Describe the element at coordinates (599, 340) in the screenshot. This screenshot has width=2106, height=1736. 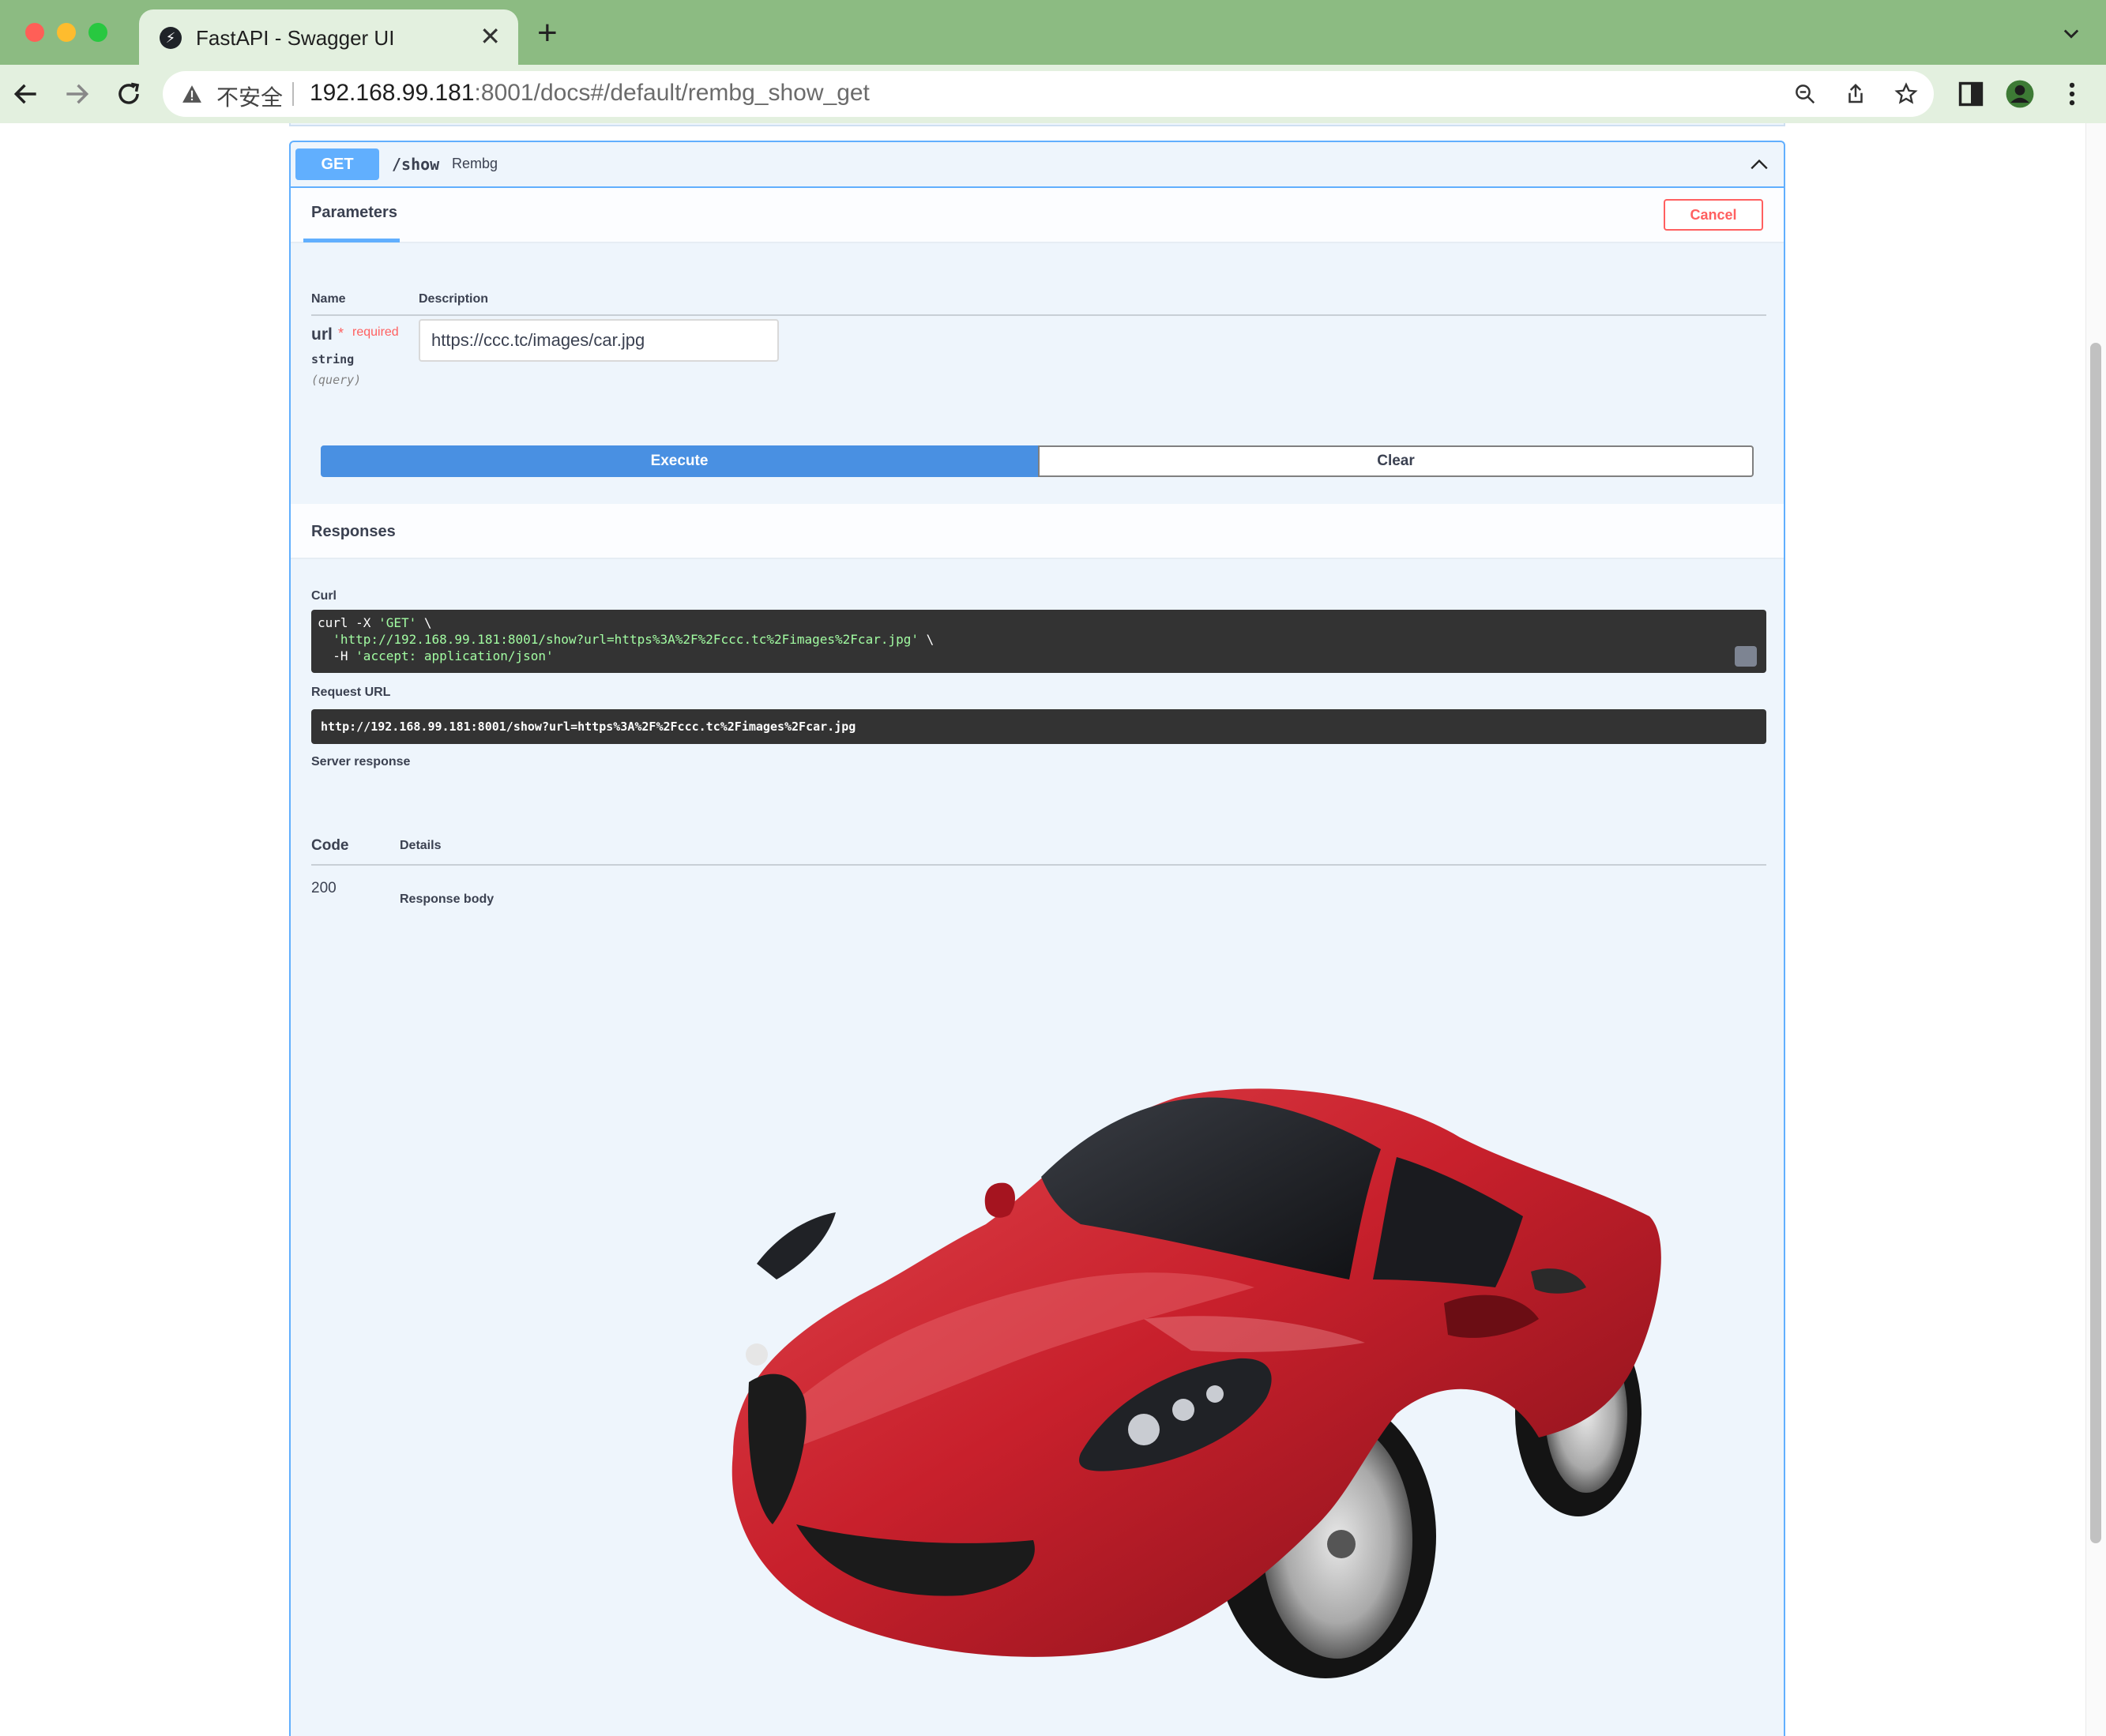
I see `url-param-input` at that location.